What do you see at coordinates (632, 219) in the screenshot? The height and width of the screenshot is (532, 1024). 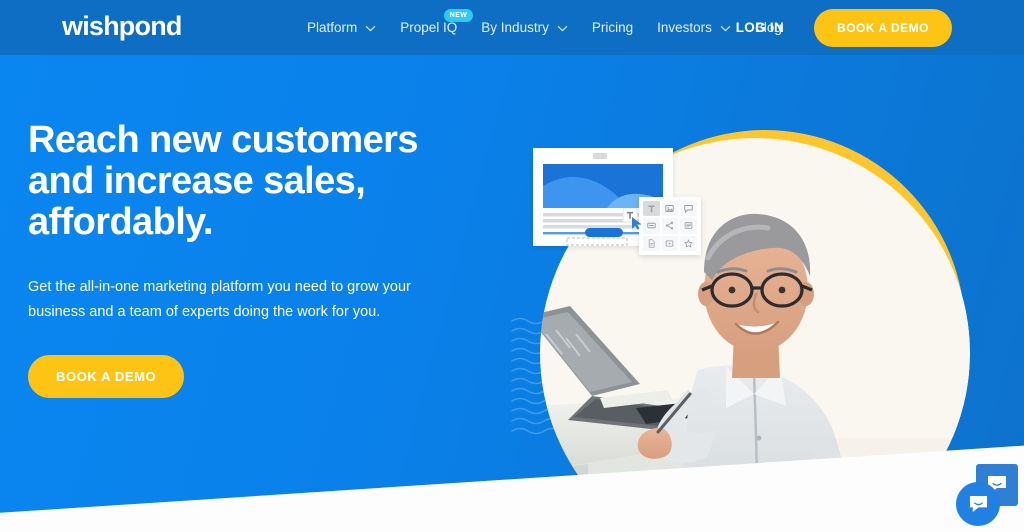 I see `cursor-icon` at bounding box center [632, 219].